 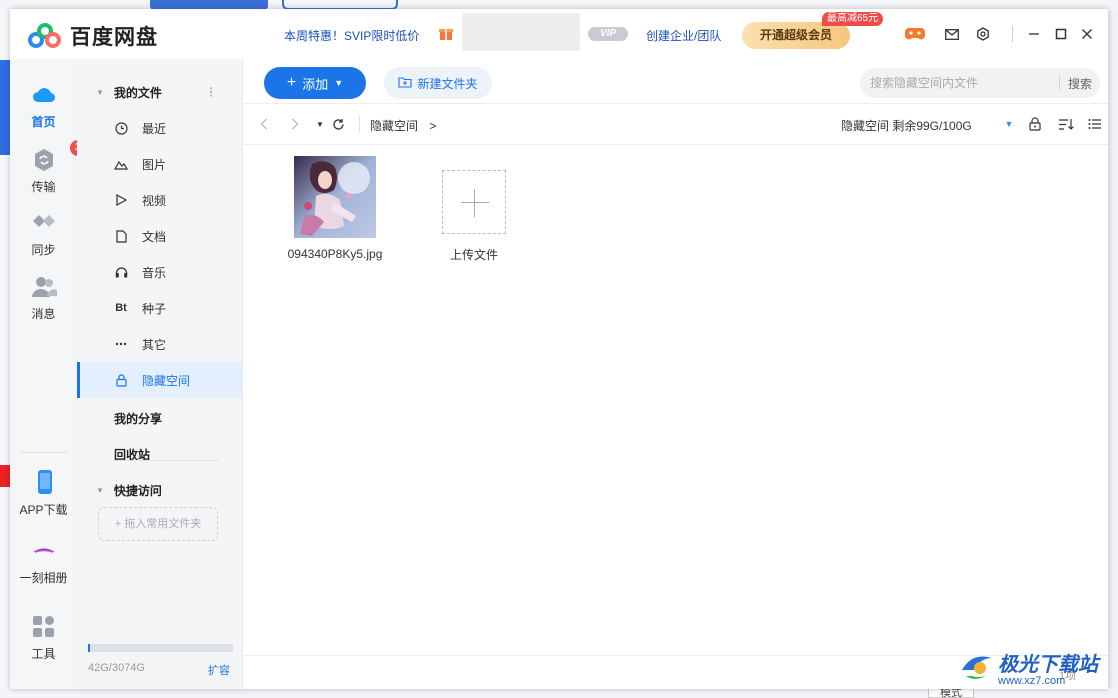 I want to click on watermark-brand: 极光下载站, so click(x=1048, y=665).